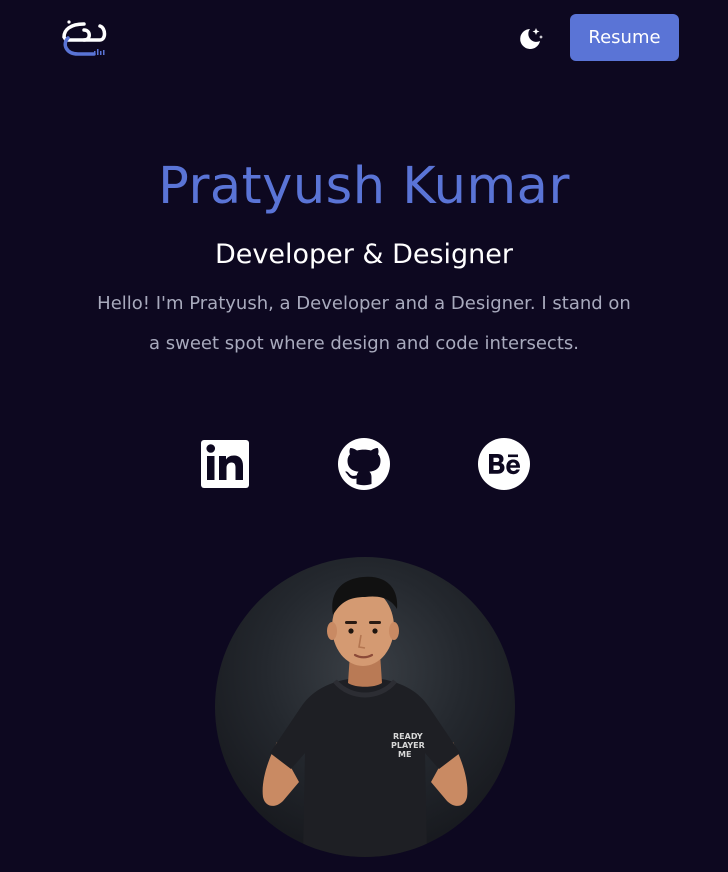  What do you see at coordinates (85, 39) in the screenshot?
I see `brand-logo-icon` at bounding box center [85, 39].